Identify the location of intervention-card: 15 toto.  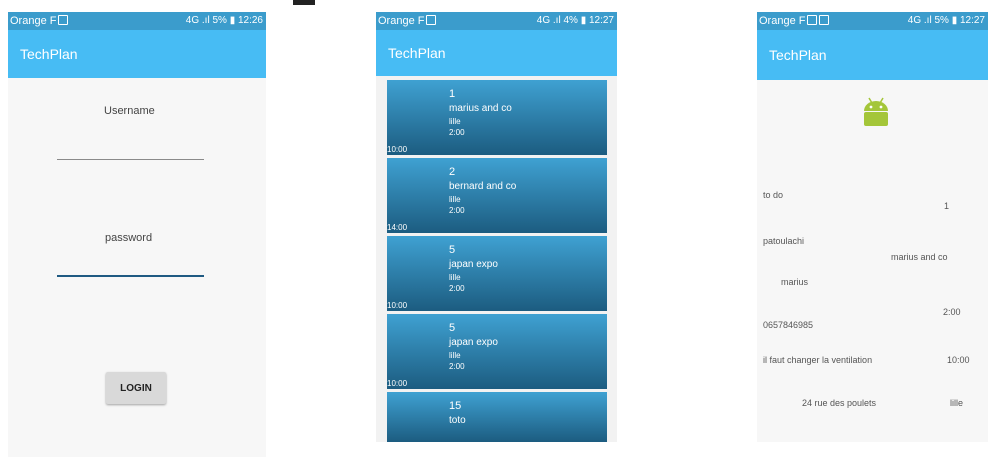
(497, 417).